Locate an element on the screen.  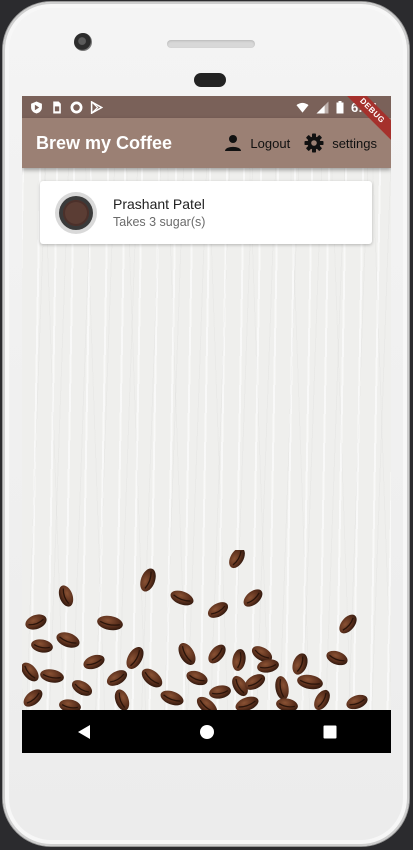
app-title: Brew my Coffee is located at coordinates (104, 142).